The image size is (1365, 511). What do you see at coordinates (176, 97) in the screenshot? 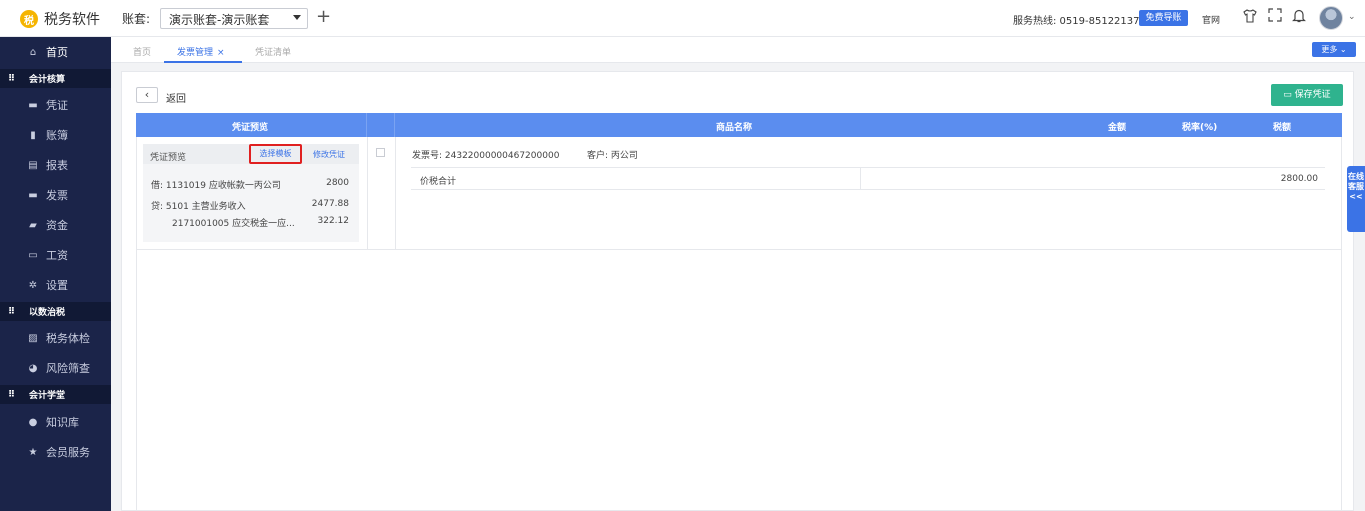
I see `back-label: 返回` at bounding box center [176, 97].